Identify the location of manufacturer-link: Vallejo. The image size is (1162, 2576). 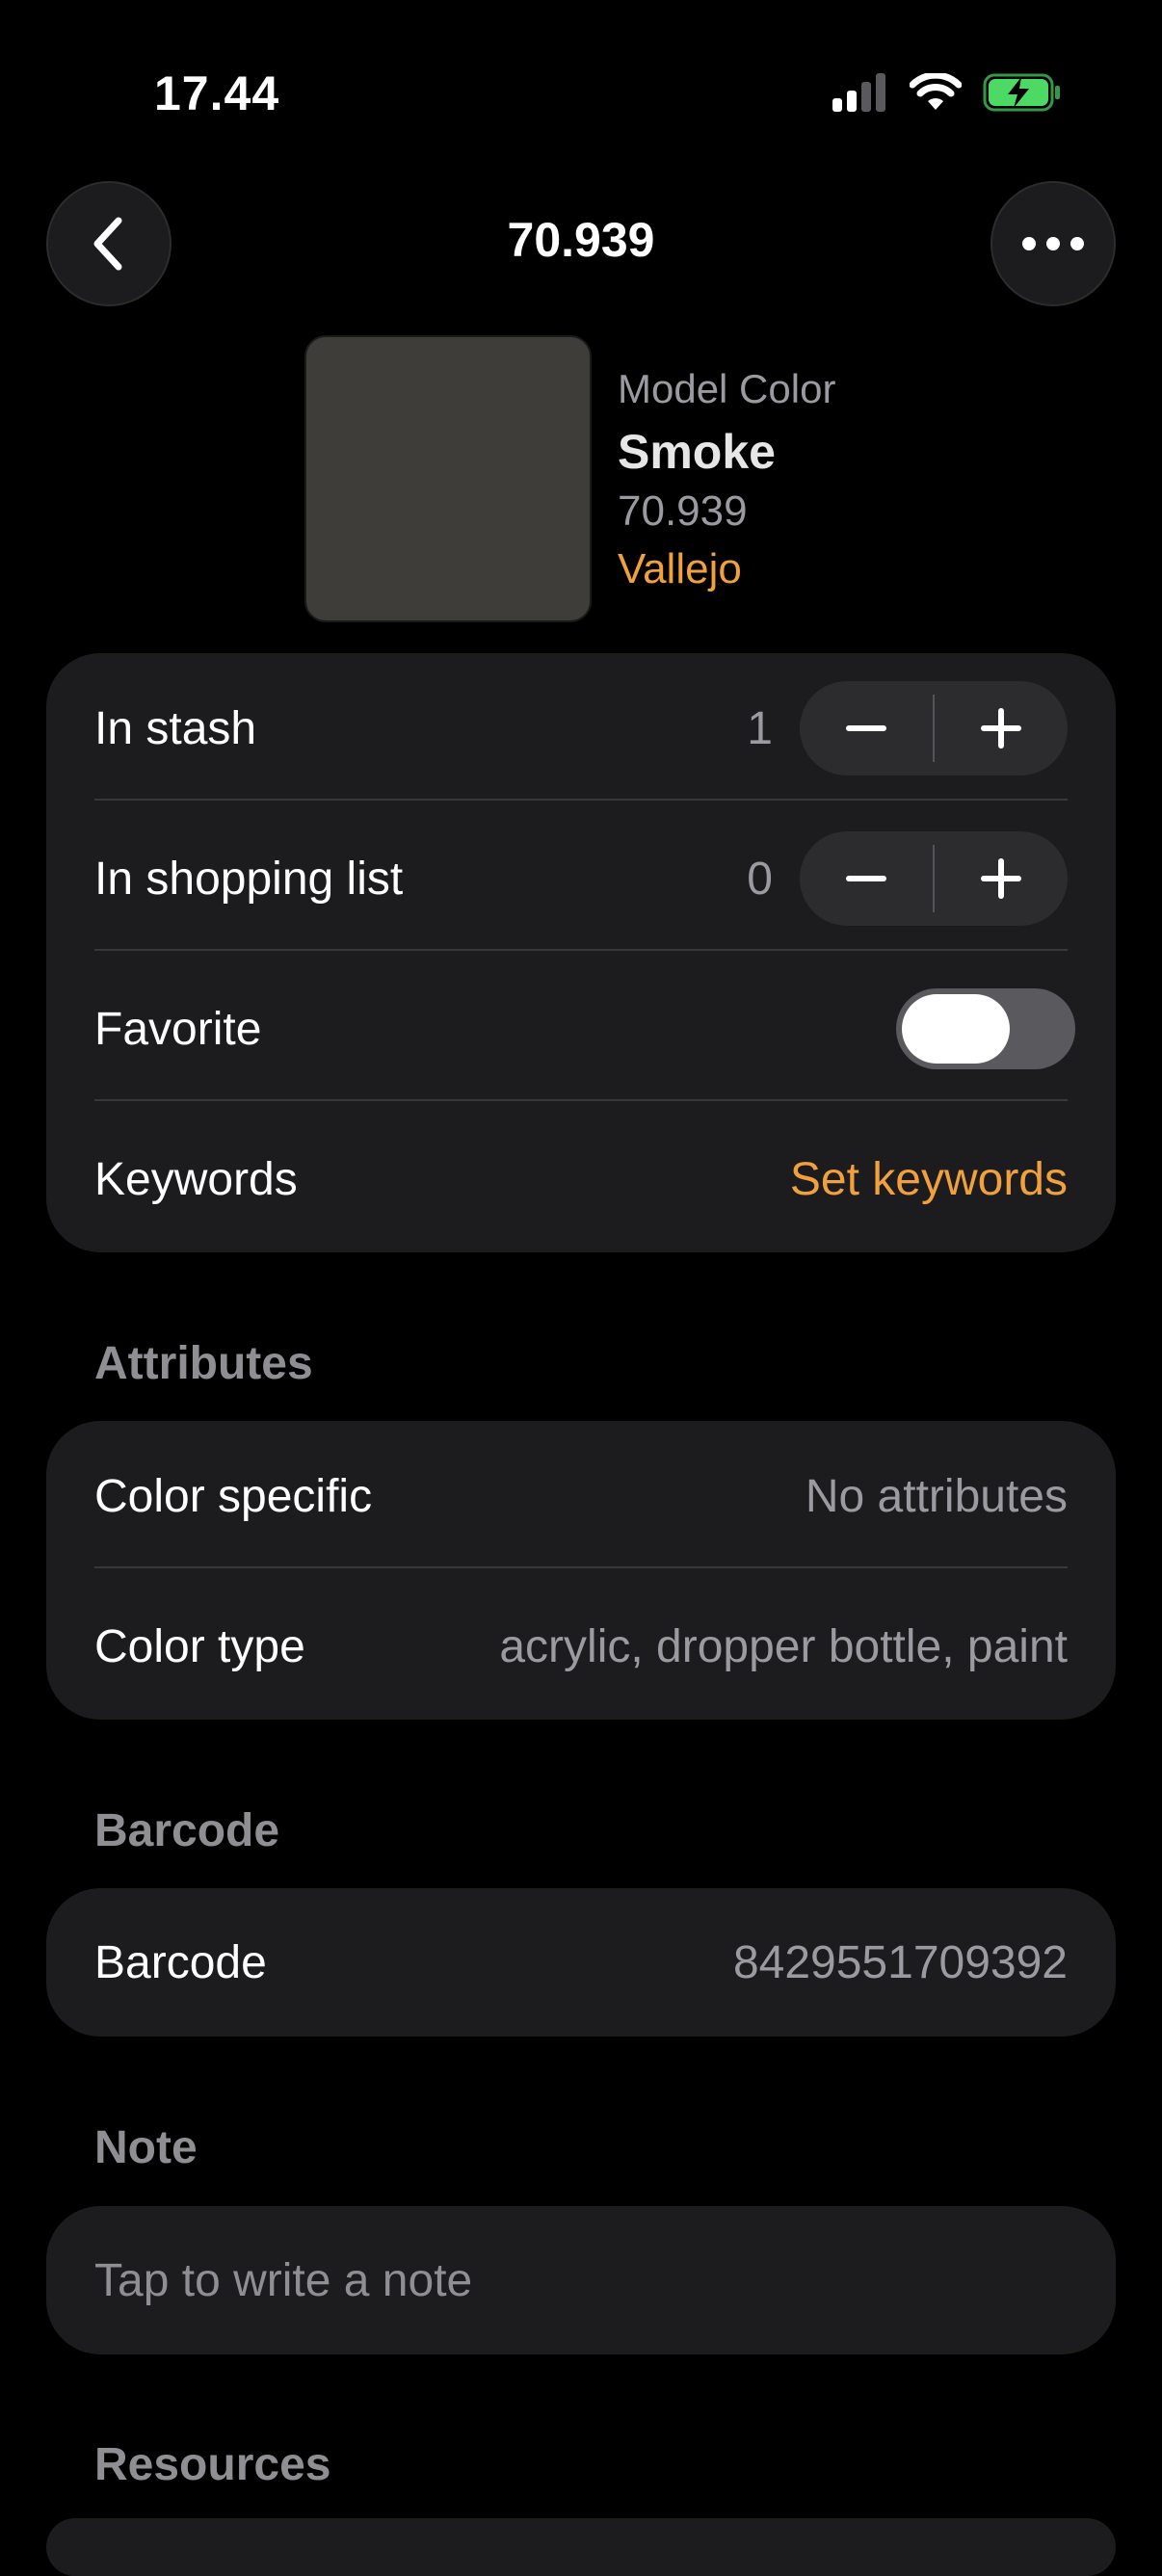
(680, 569).